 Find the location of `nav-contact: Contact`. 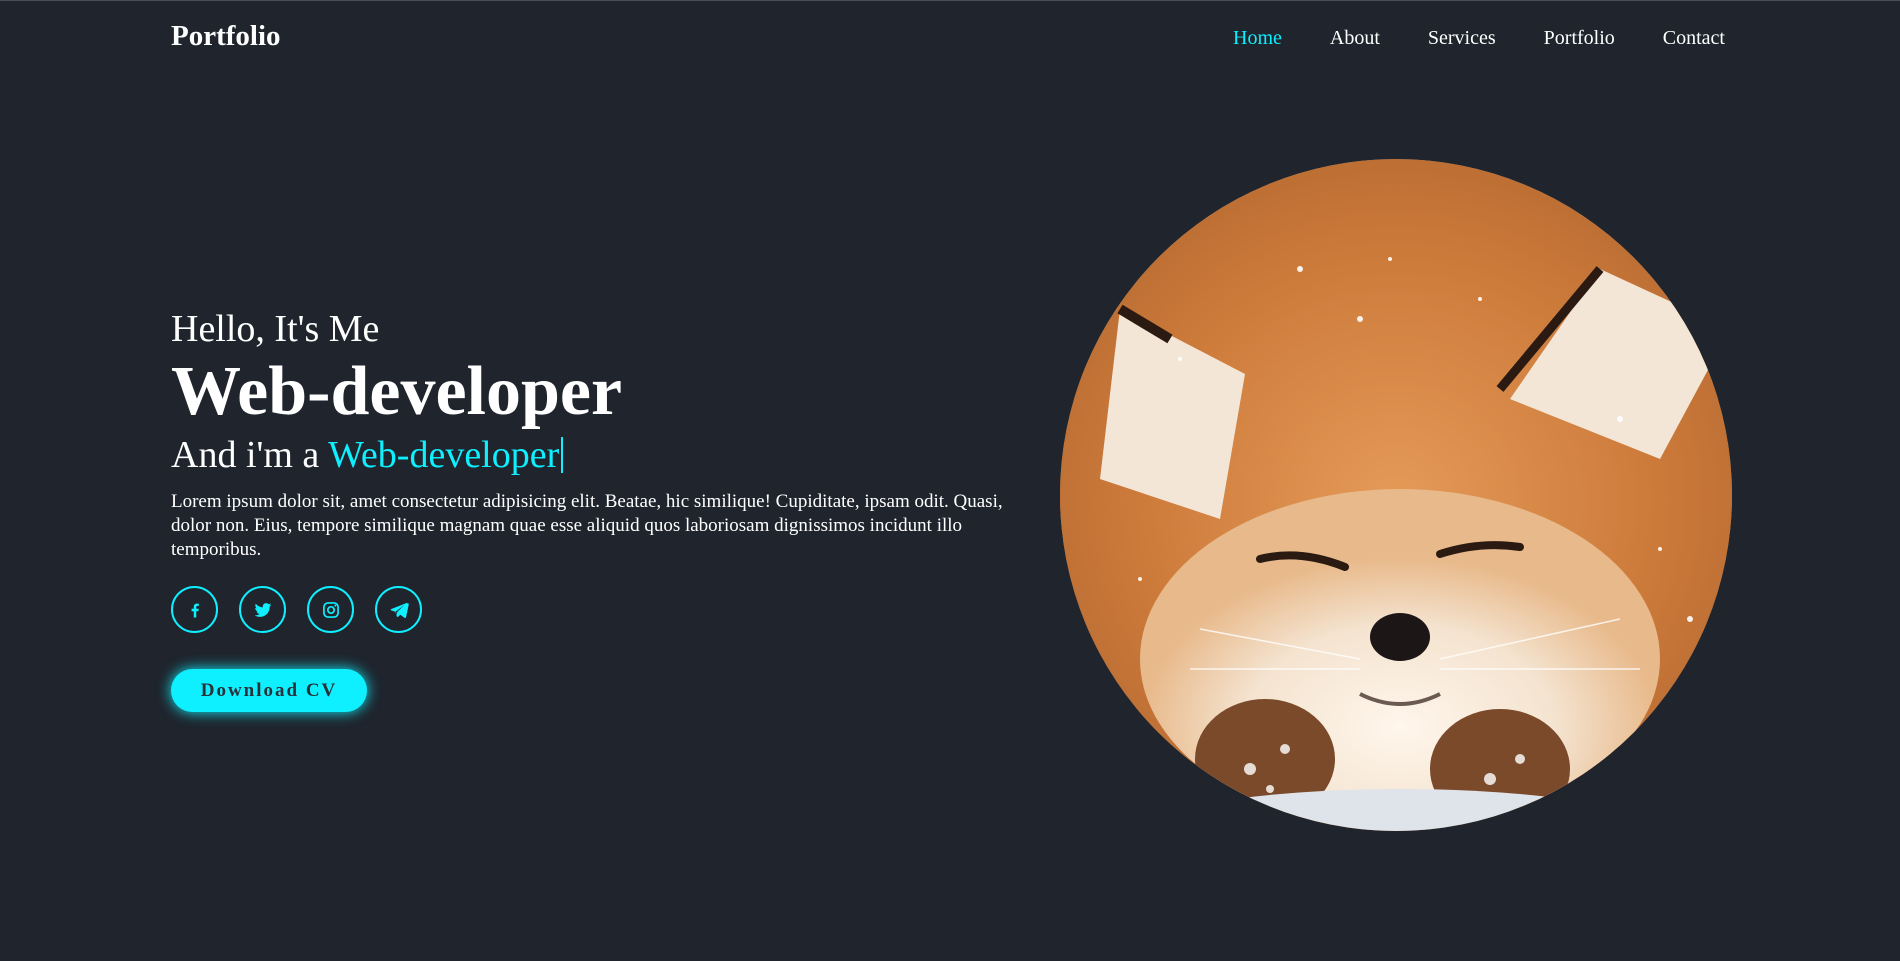

nav-contact: Contact is located at coordinates (1694, 38).